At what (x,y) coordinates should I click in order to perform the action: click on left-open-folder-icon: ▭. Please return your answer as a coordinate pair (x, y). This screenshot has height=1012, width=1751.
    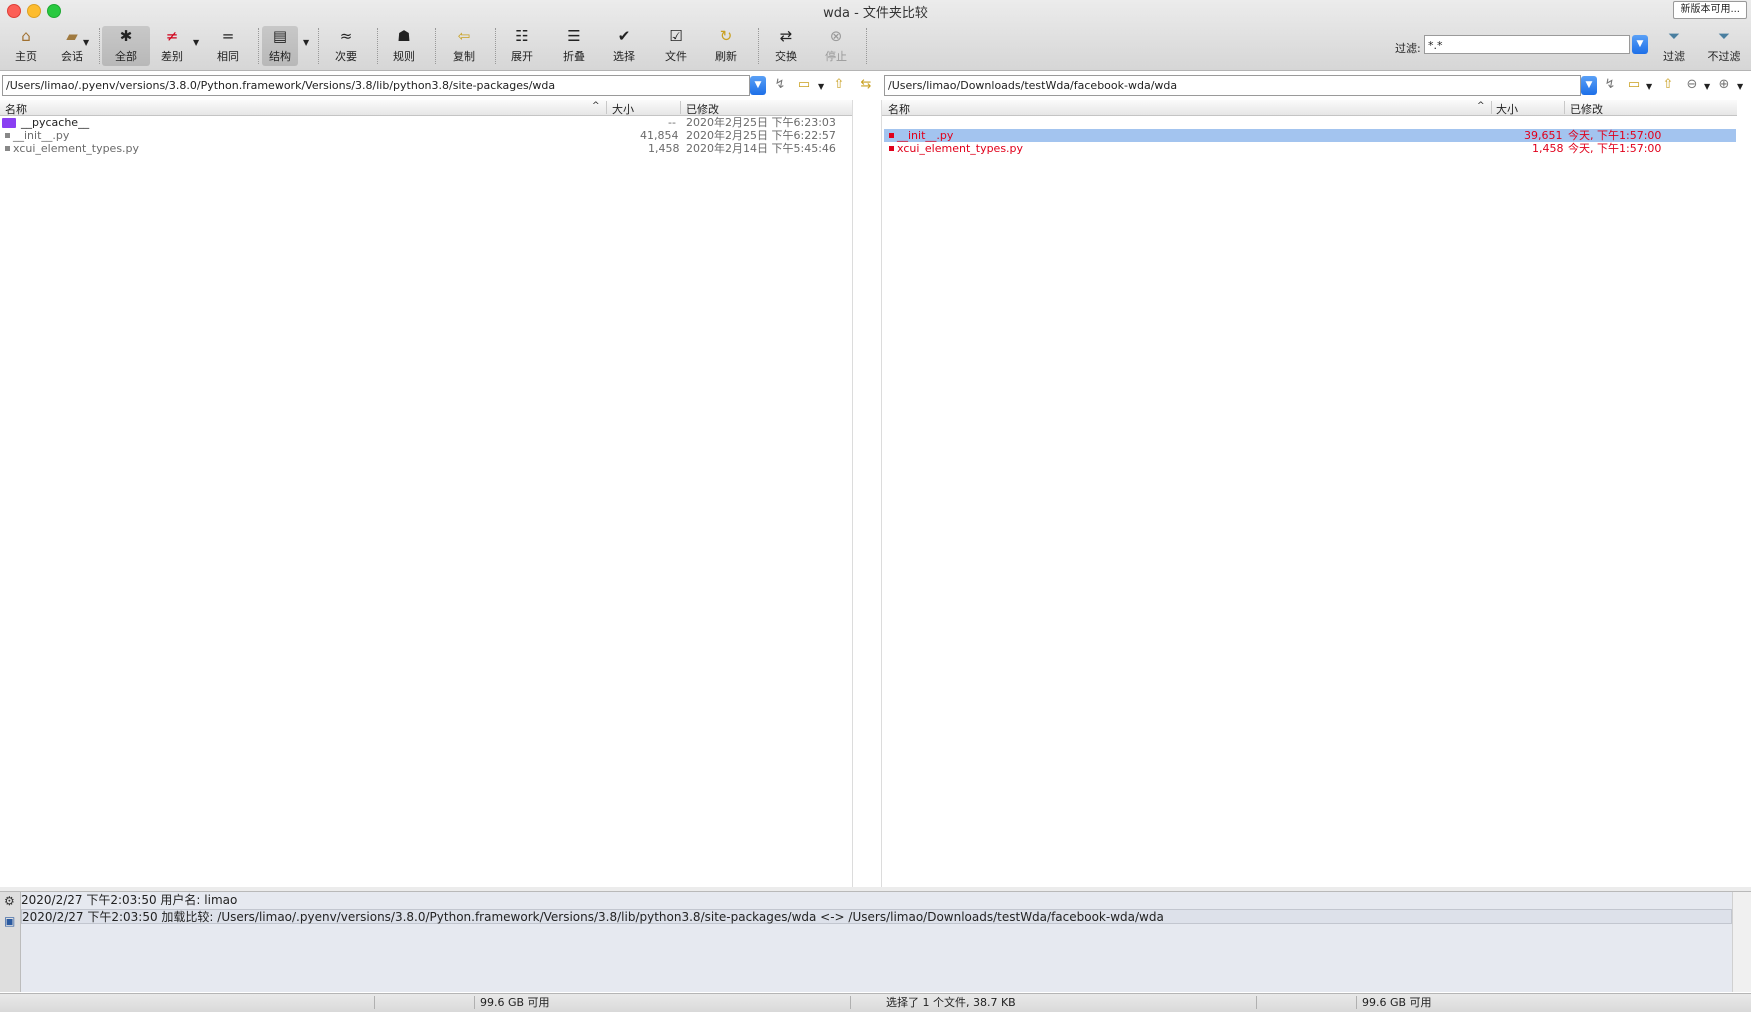
    Looking at the image, I should click on (804, 86).